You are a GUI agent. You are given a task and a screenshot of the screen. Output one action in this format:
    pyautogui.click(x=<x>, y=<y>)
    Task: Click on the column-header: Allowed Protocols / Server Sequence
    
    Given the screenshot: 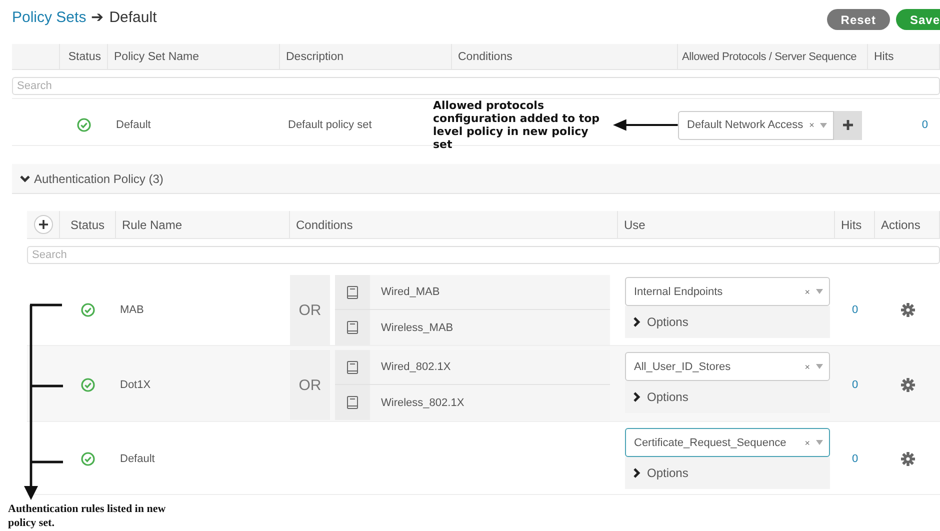 What is the action you would take?
    pyautogui.click(x=773, y=56)
    